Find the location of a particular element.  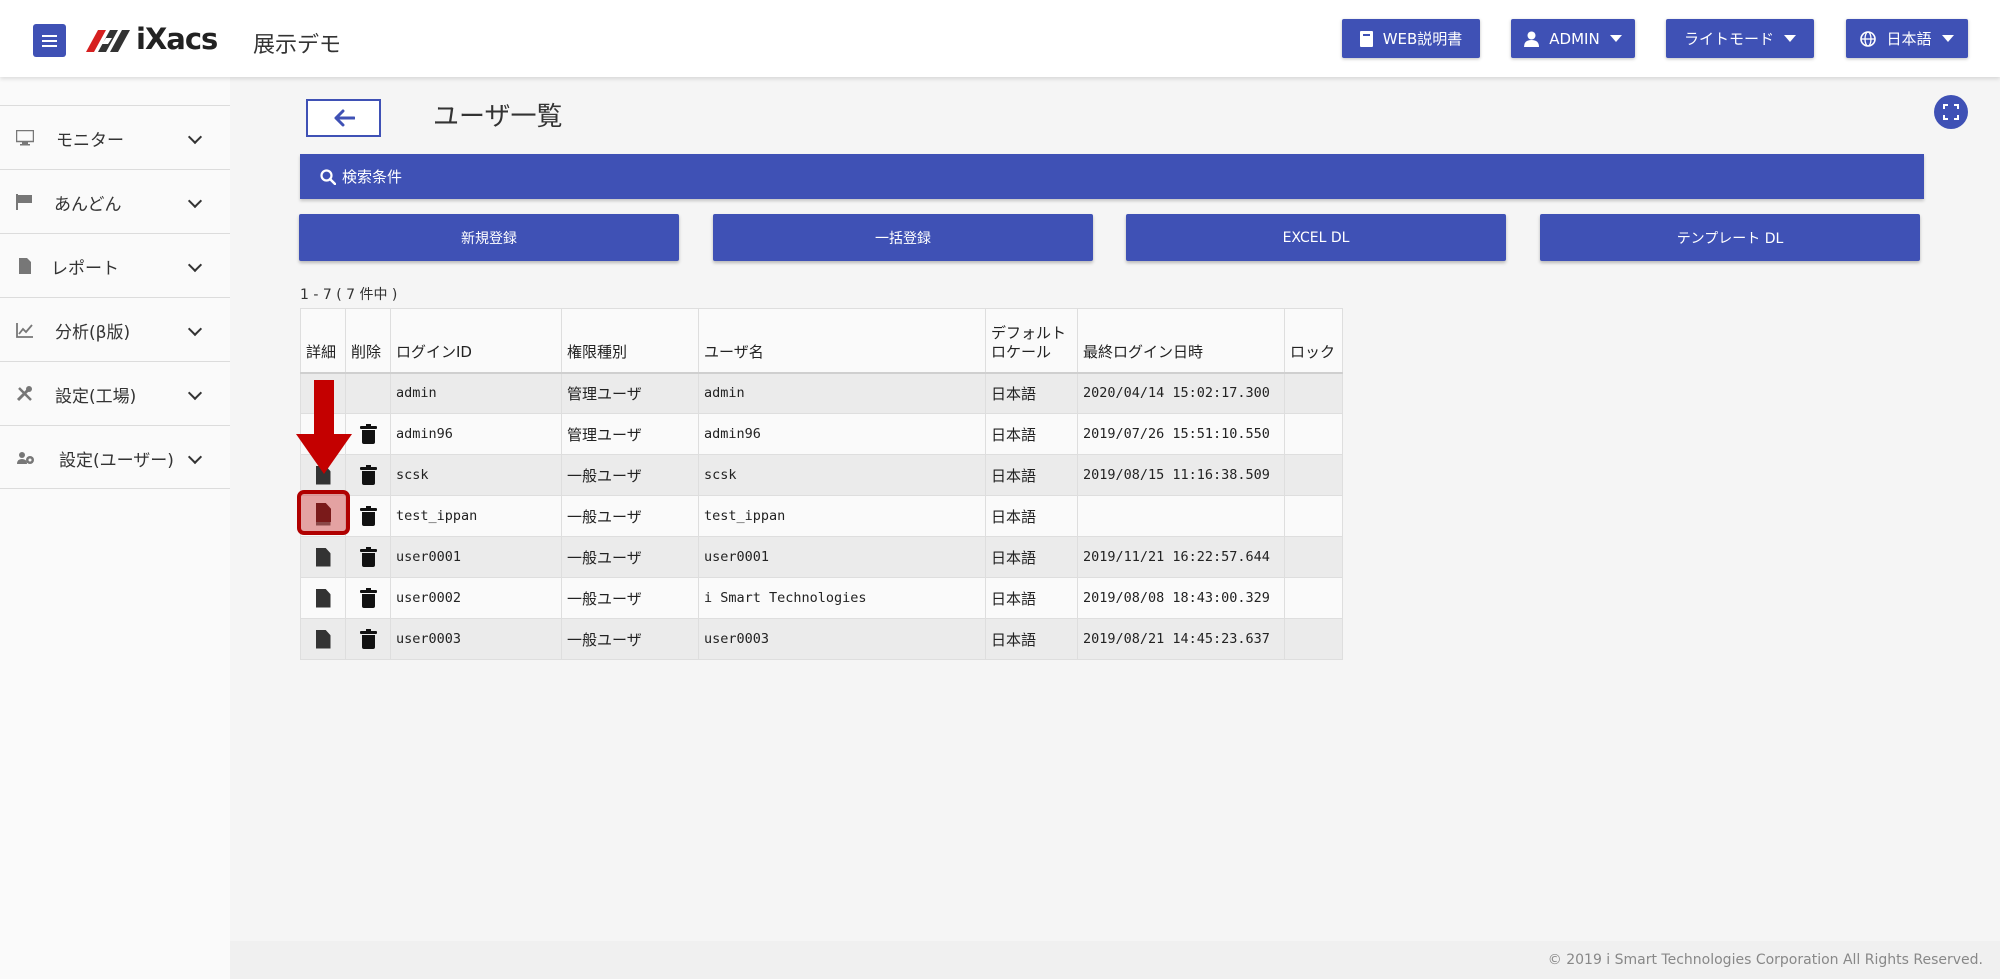

login-id-cell: admin is located at coordinates (476, 393).